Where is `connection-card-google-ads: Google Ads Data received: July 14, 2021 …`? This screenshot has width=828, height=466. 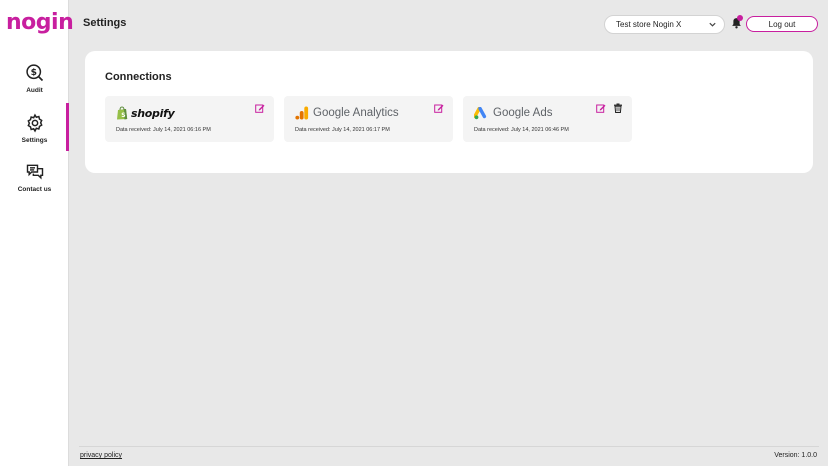 connection-card-google-ads: Google Ads Data received: July 14, 2021 … is located at coordinates (547, 119).